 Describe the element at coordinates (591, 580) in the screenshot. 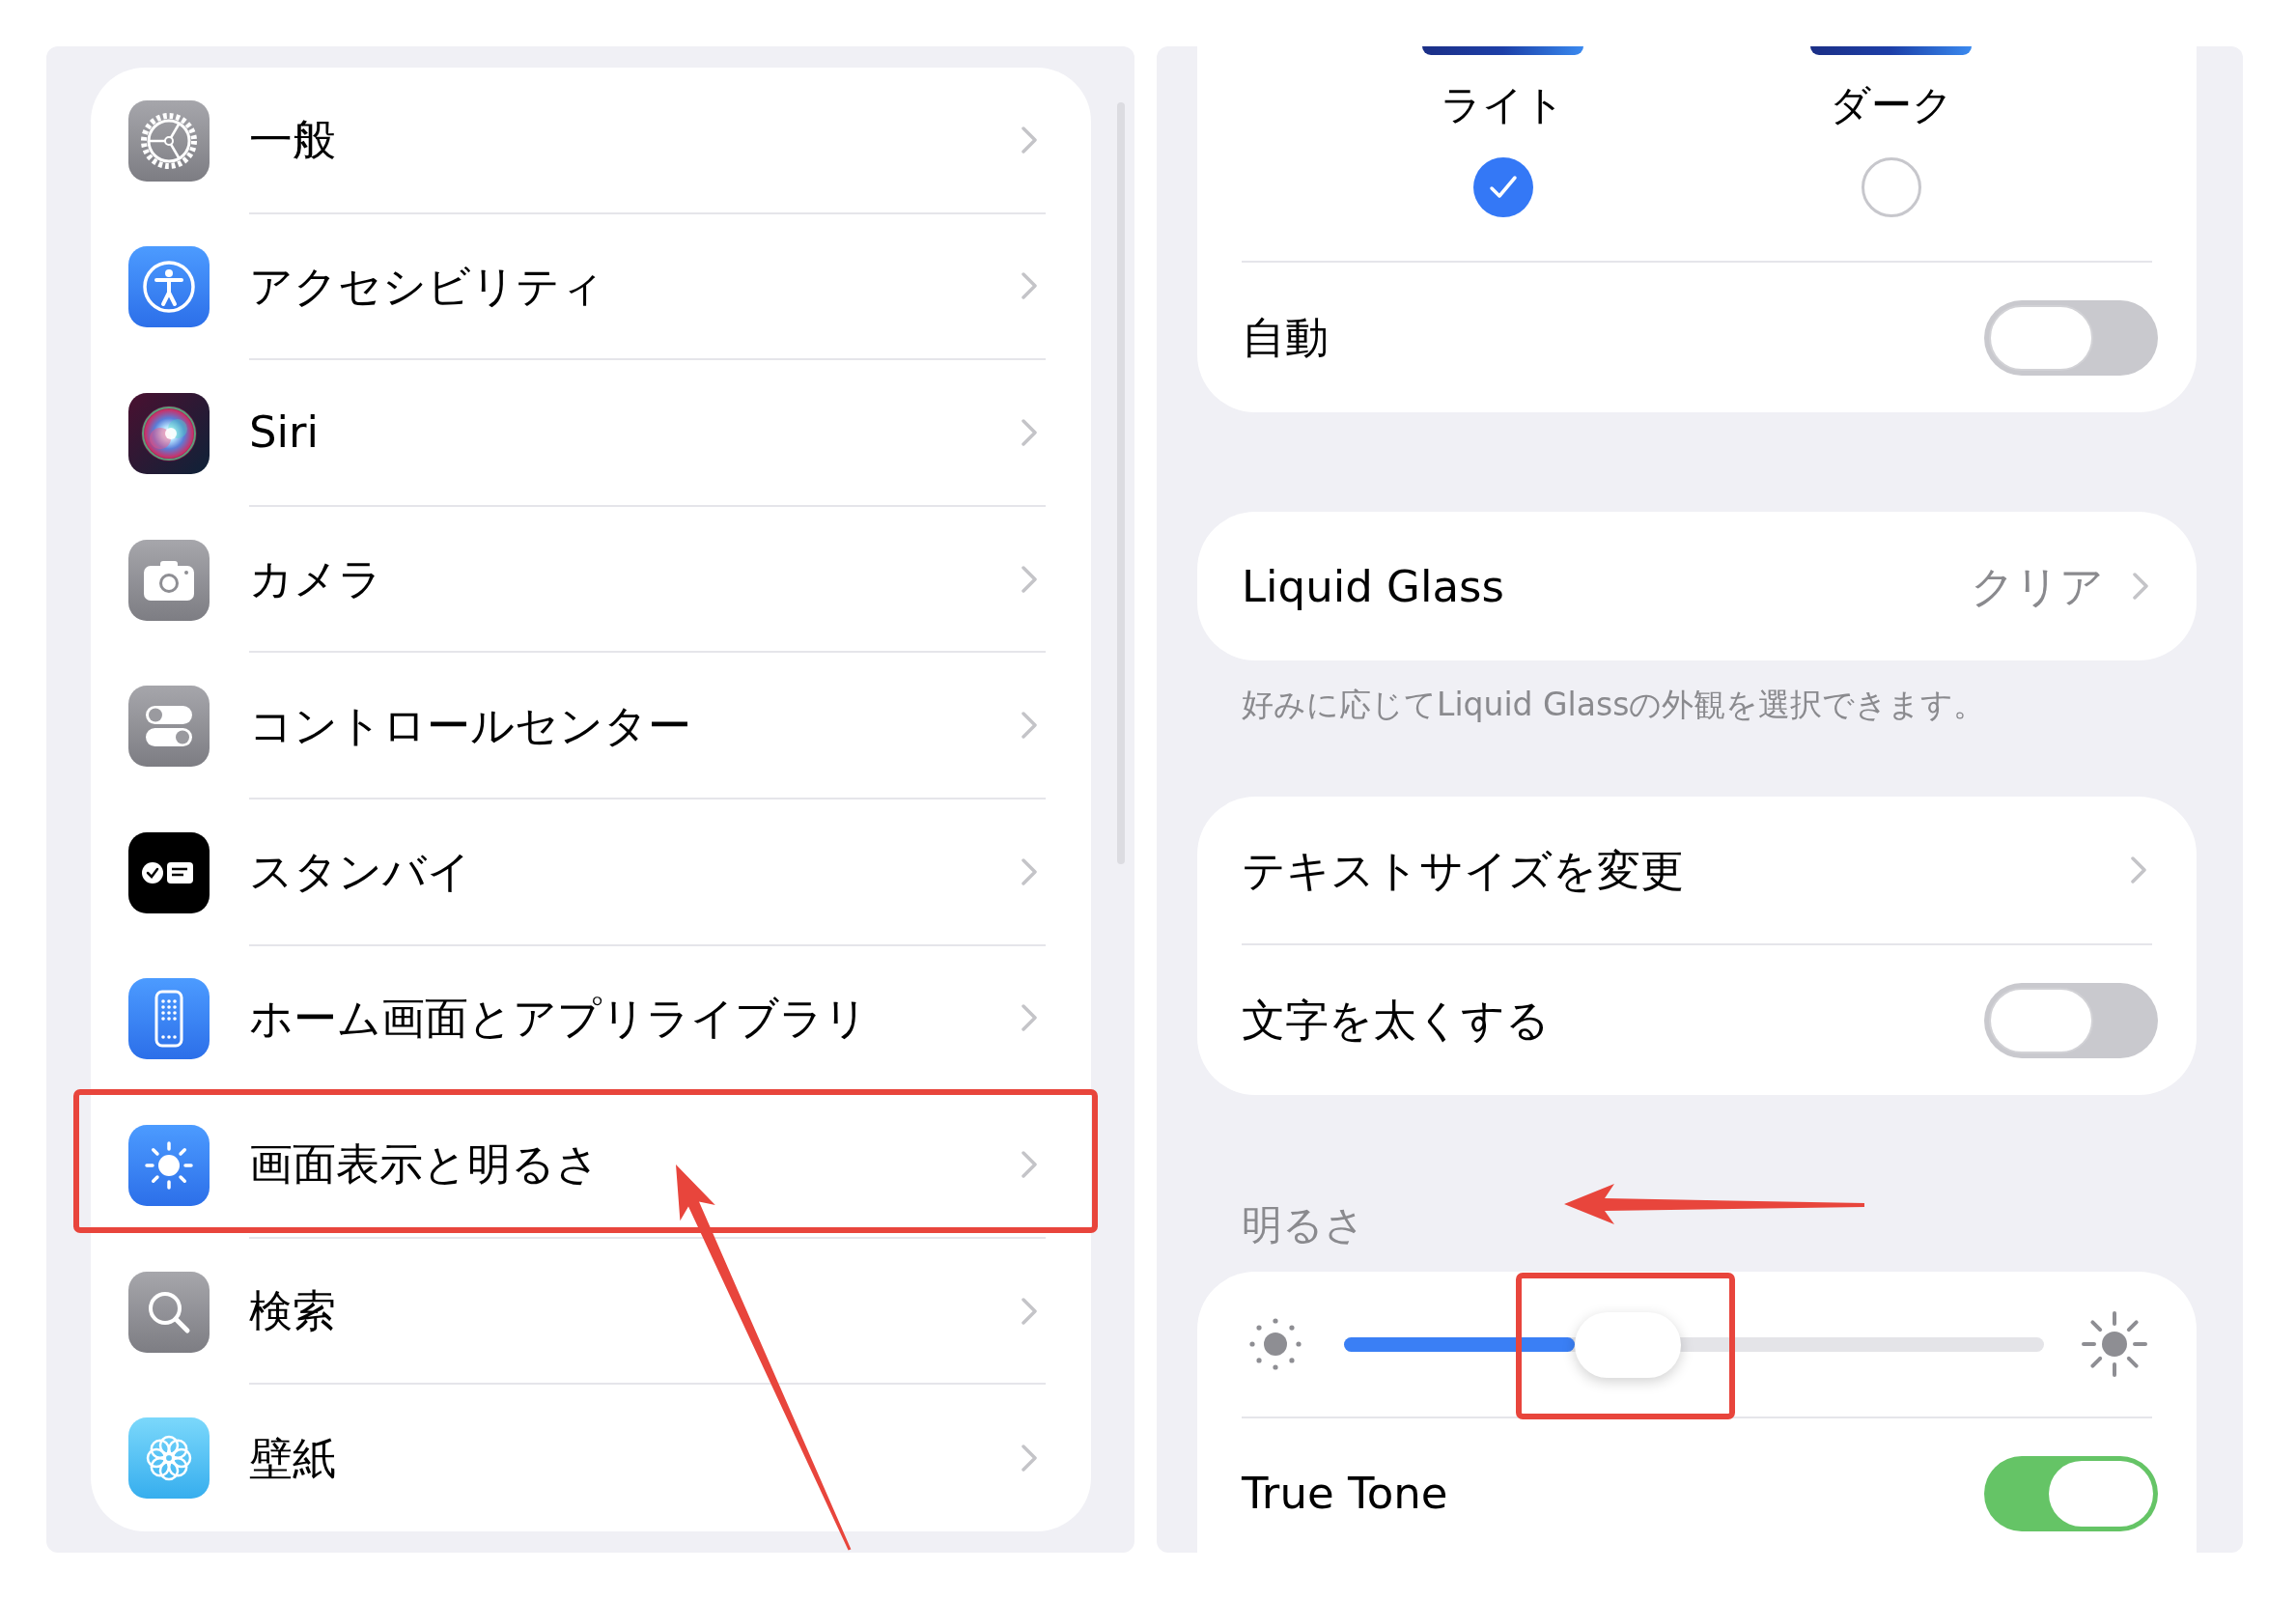

I see `menu-item: カメラ` at that location.